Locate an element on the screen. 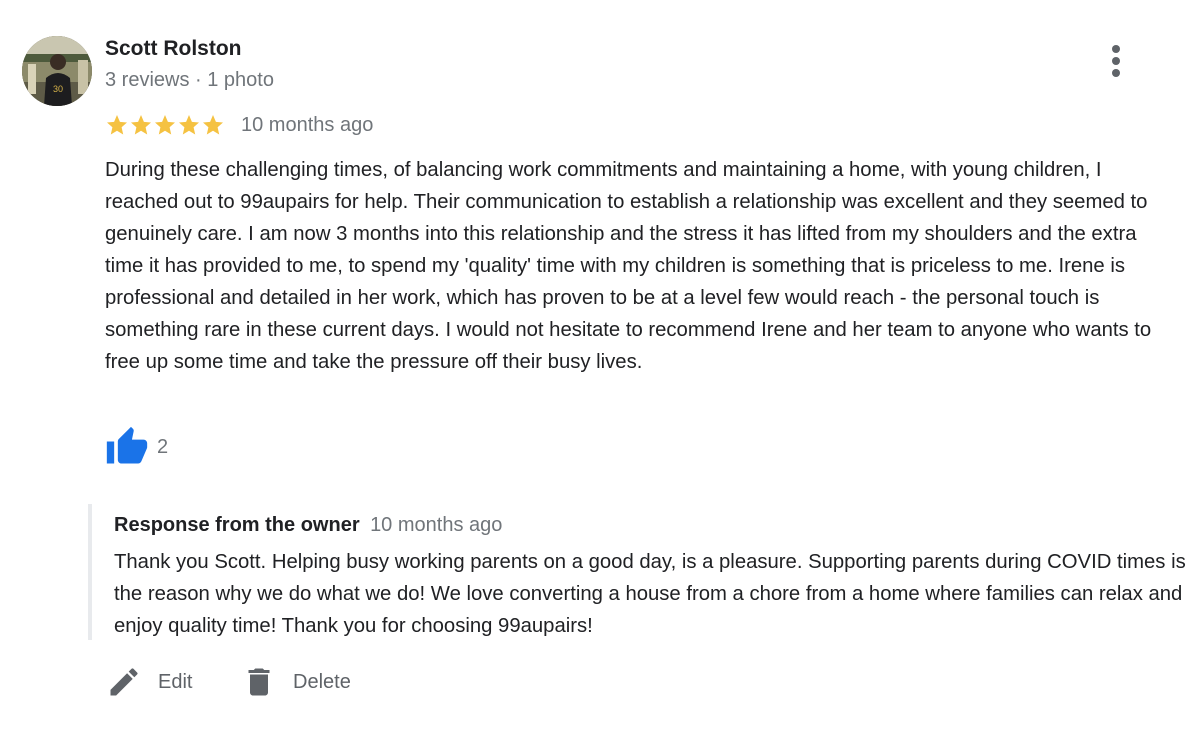  edit-button: Edit is located at coordinates (149, 682).